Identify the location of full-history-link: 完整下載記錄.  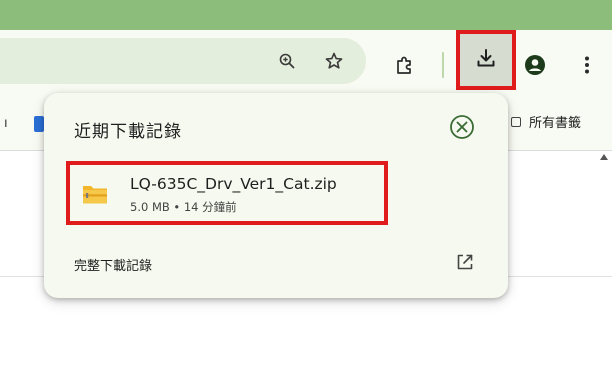
(113, 264).